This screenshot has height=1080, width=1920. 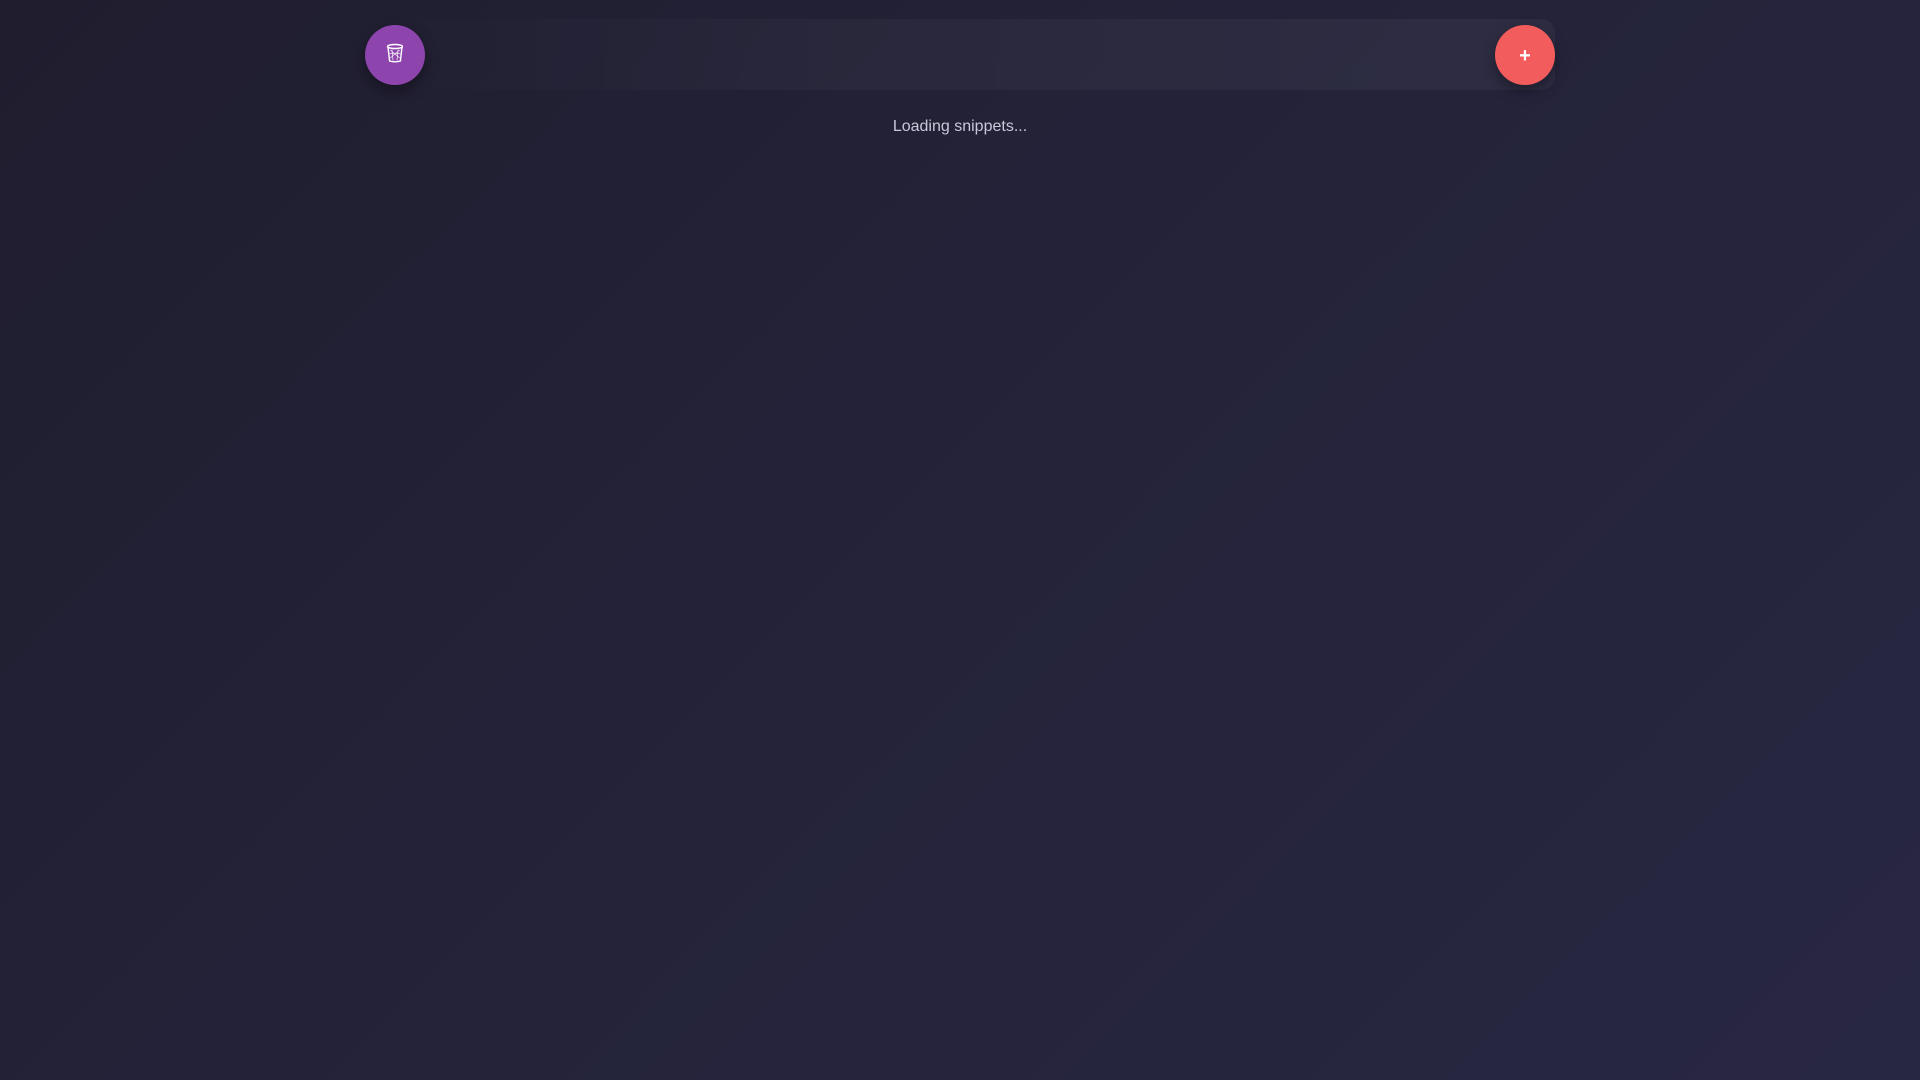 I want to click on trash-button, so click(x=395, y=55).